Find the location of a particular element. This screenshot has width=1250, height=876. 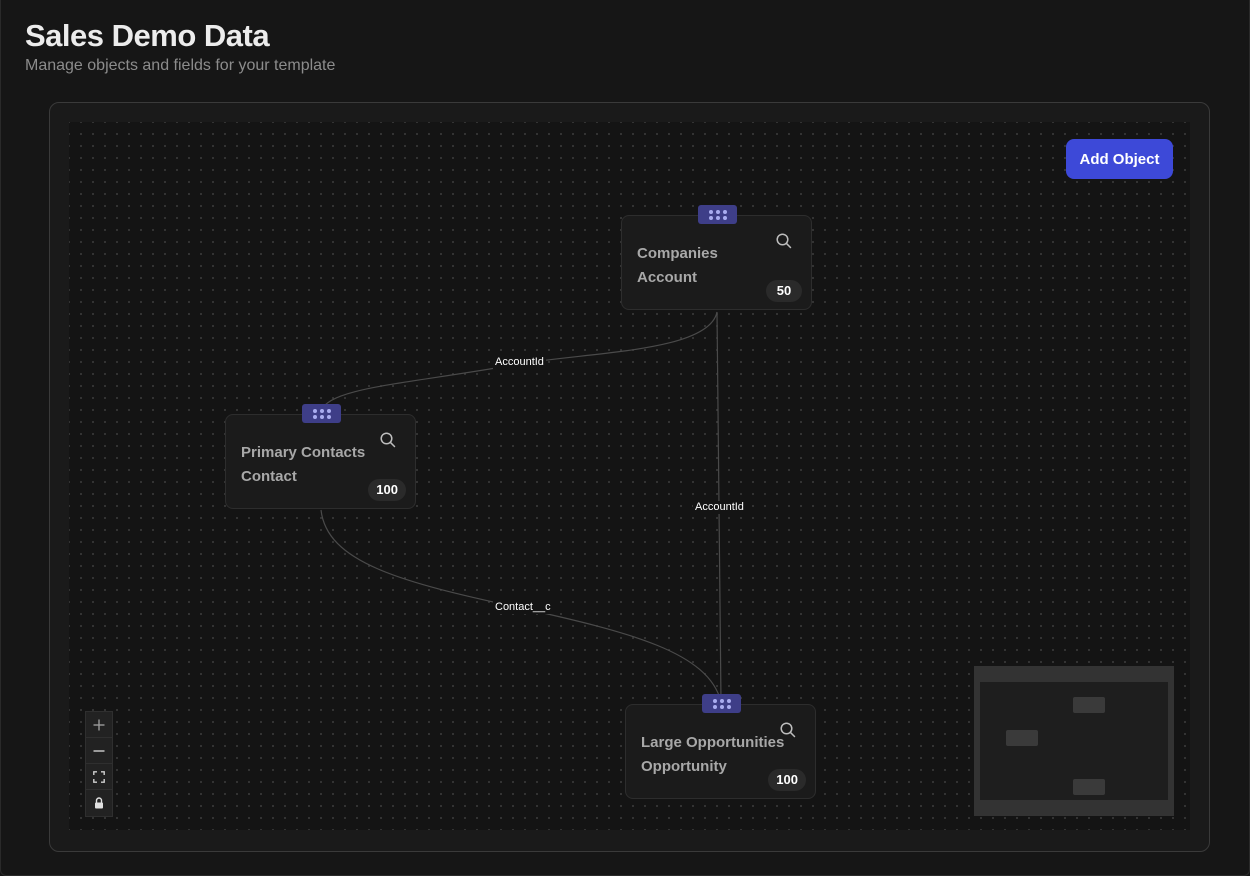

fit-view-button is located at coordinates (99, 777).